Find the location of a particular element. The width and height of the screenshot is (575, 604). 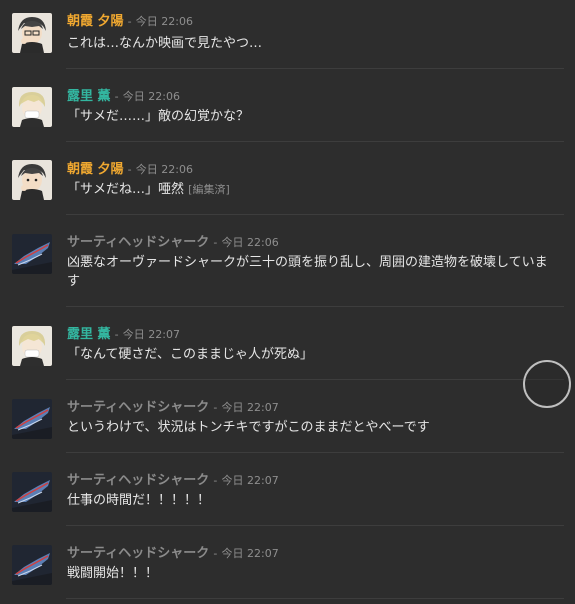

message-text: 仕事の時間だ！！！！！ is located at coordinates (139, 500).